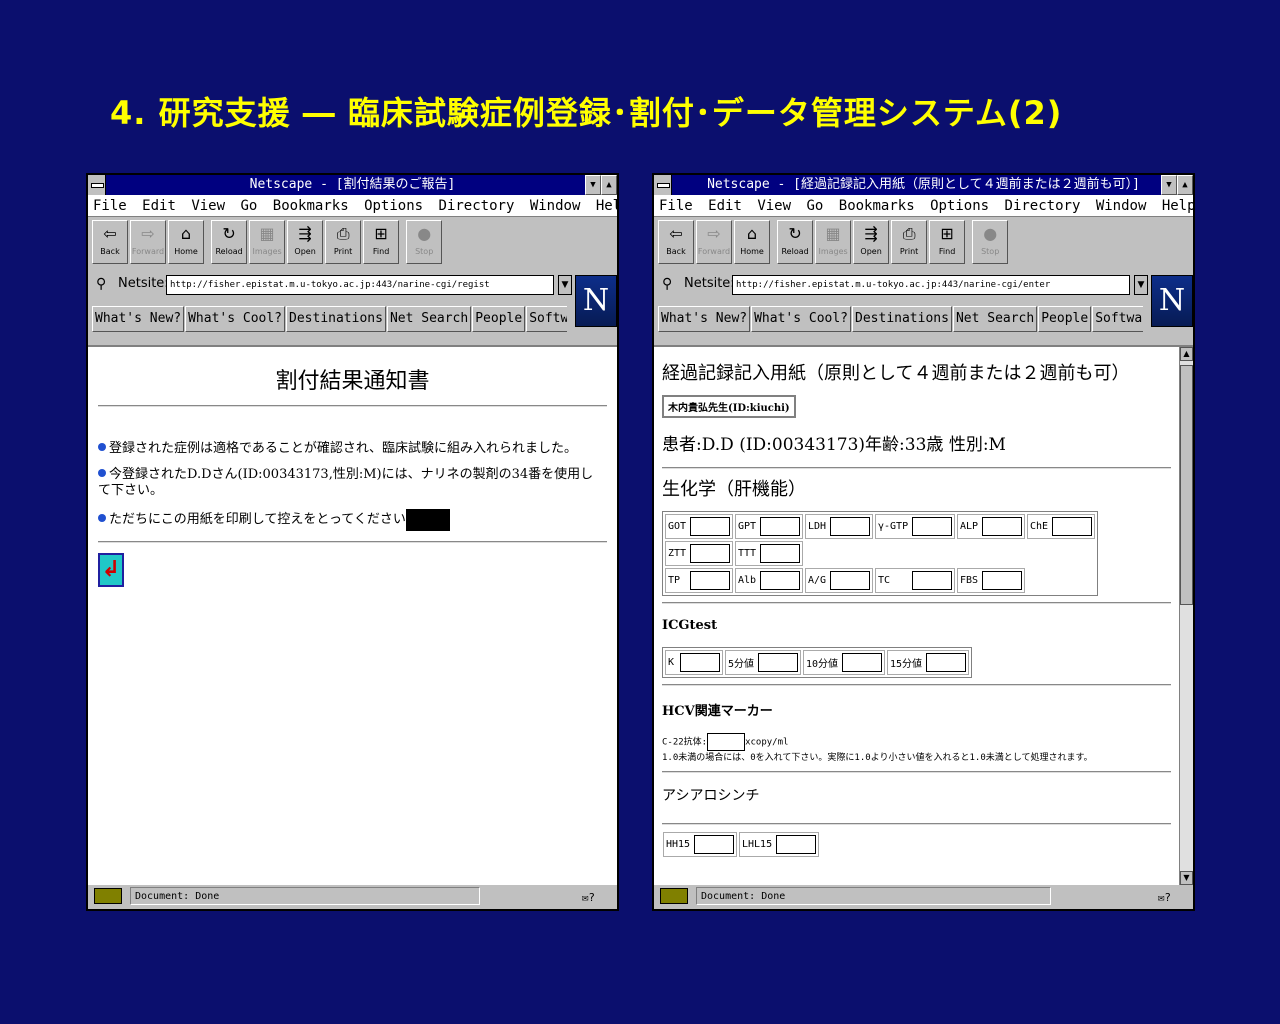  Describe the element at coordinates (778, 662) in the screenshot. I see `5min-input` at that location.